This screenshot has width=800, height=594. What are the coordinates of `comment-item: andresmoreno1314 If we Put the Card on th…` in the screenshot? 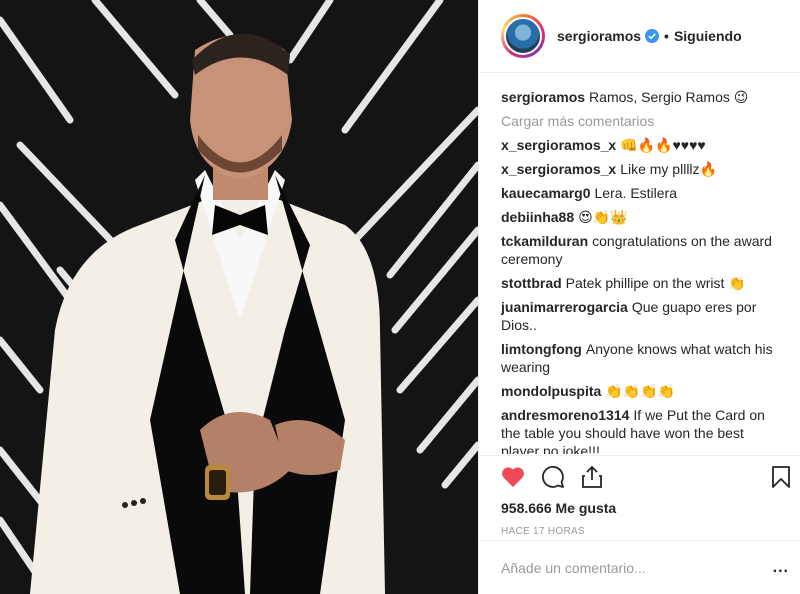 It's located at (641, 430).